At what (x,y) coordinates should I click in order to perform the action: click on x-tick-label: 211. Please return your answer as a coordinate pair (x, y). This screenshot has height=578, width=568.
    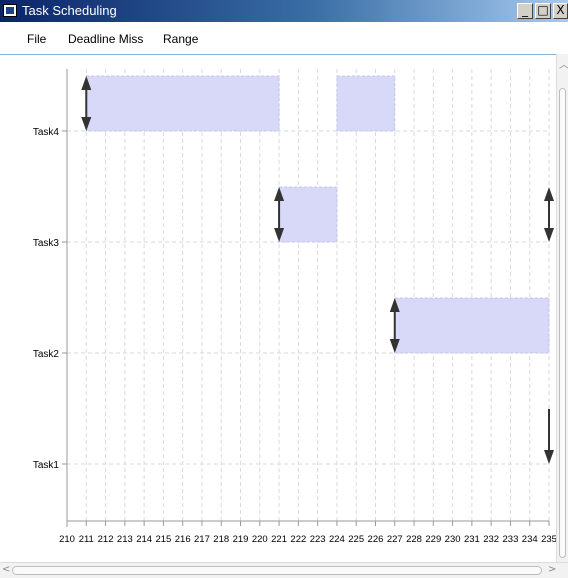
    Looking at the image, I should click on (86, 539).